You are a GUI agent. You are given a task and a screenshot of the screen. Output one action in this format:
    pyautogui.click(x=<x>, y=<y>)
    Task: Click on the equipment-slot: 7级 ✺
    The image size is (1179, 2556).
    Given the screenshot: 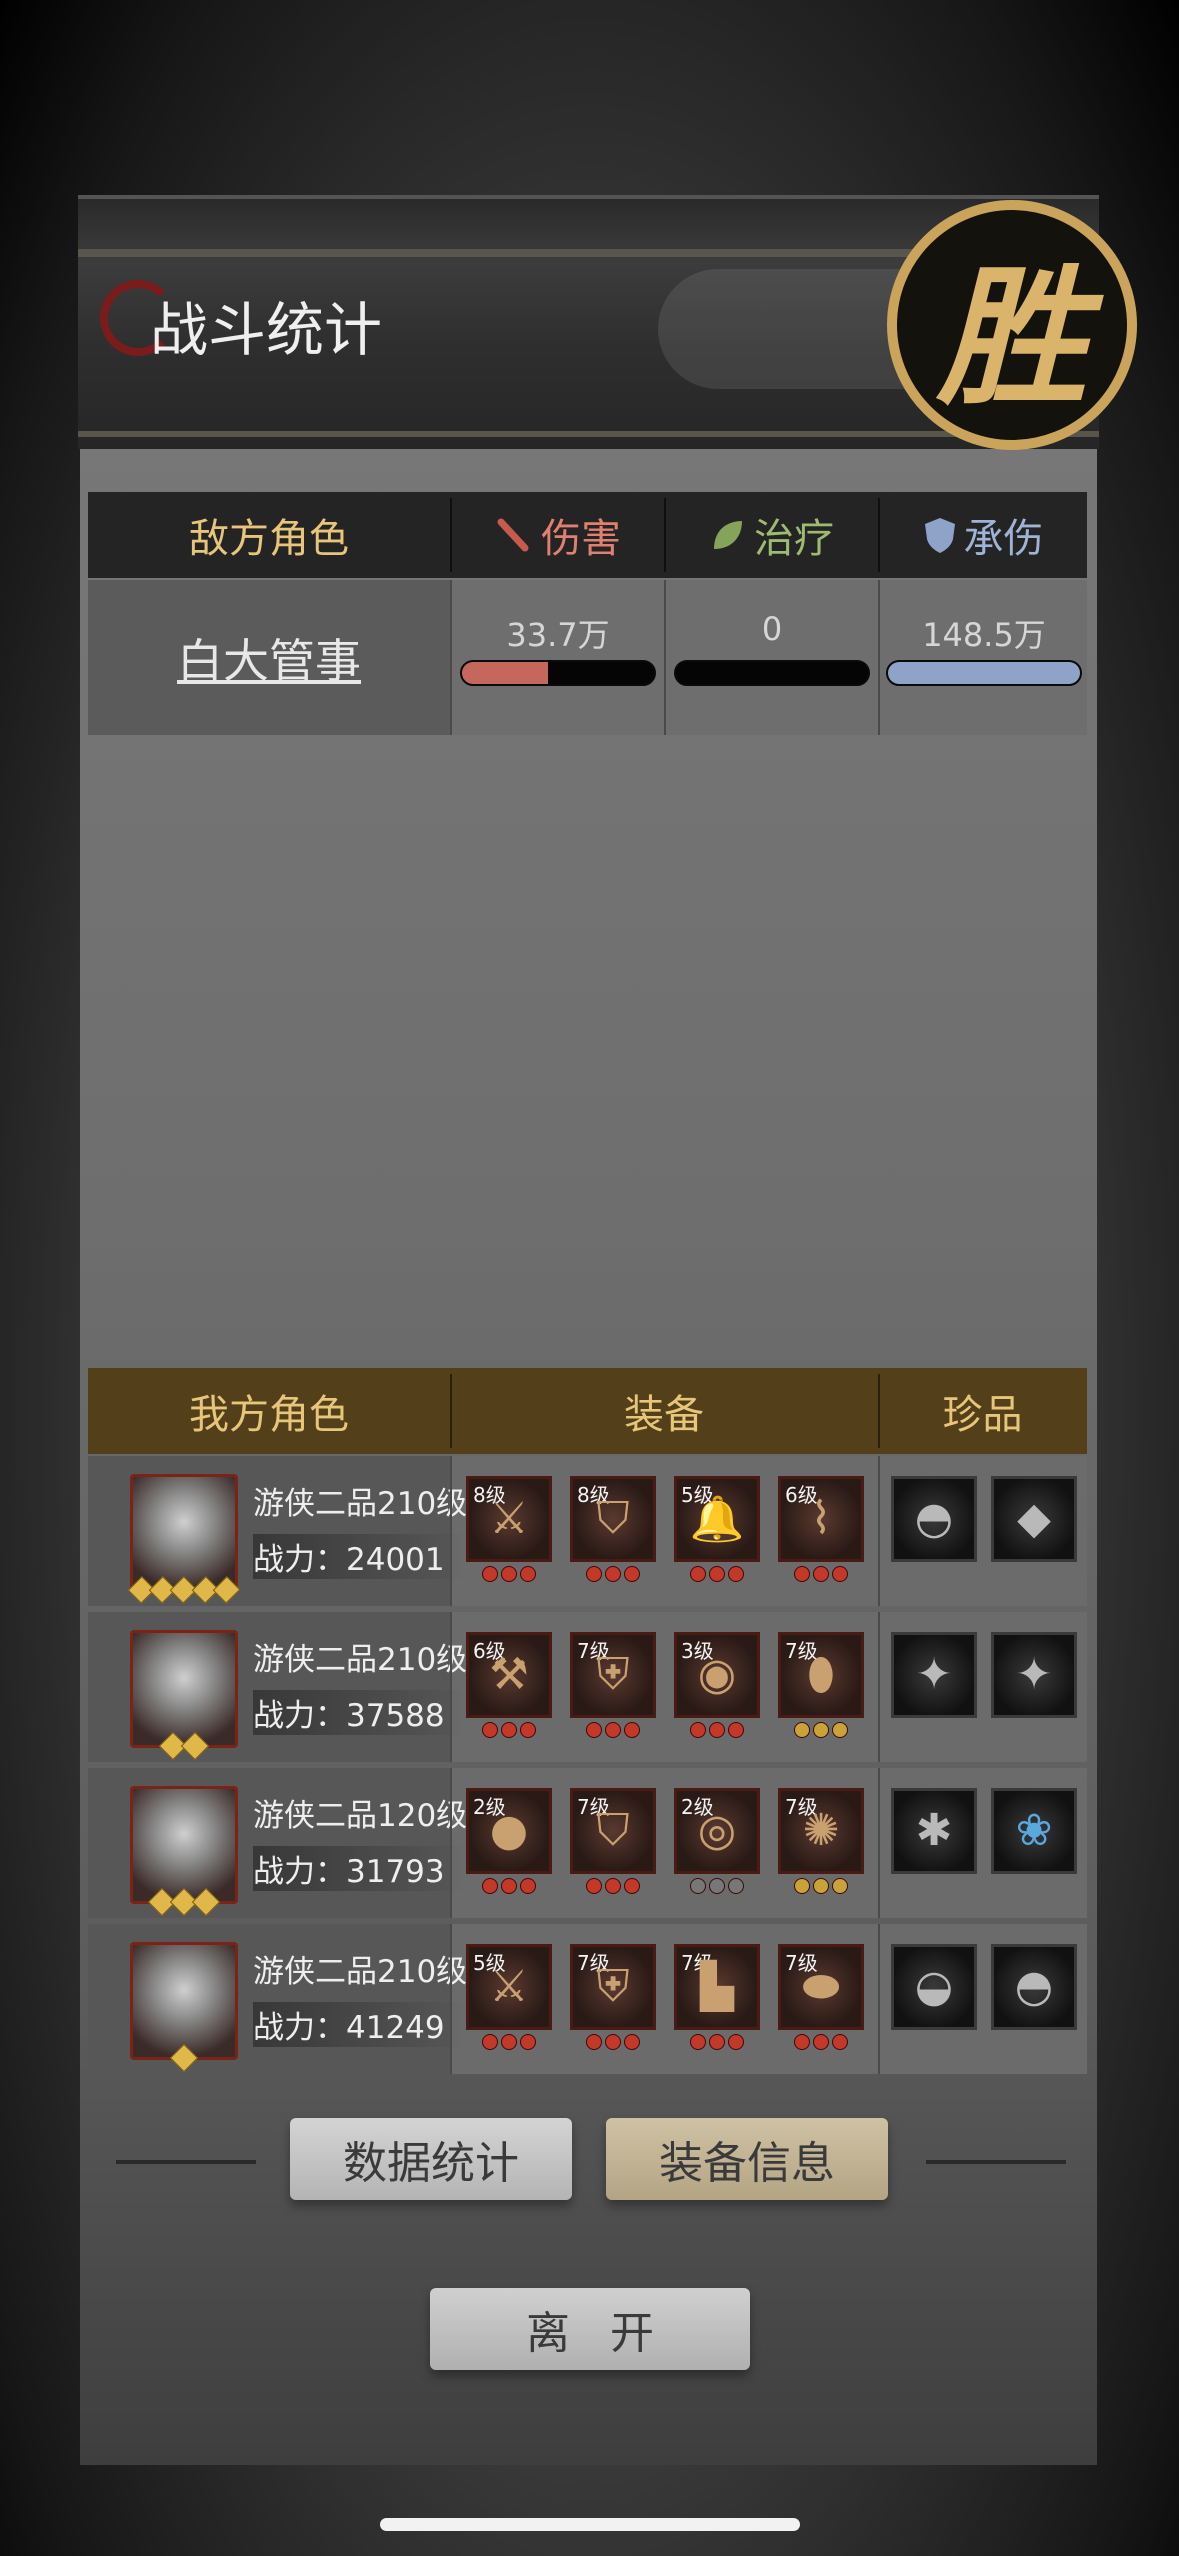 What is the action you would take?
    pyautogui.click(x=821, y=1831)
    